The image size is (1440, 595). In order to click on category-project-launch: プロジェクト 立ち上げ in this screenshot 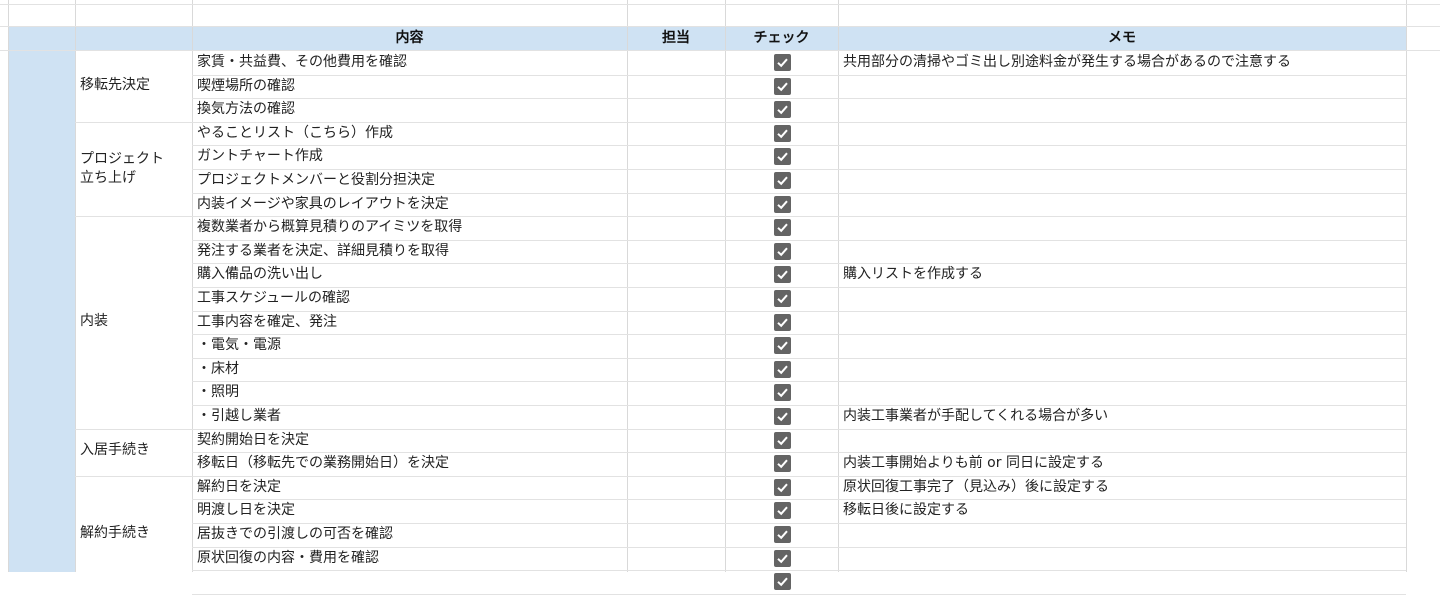, I will do `click(122, 169)`.